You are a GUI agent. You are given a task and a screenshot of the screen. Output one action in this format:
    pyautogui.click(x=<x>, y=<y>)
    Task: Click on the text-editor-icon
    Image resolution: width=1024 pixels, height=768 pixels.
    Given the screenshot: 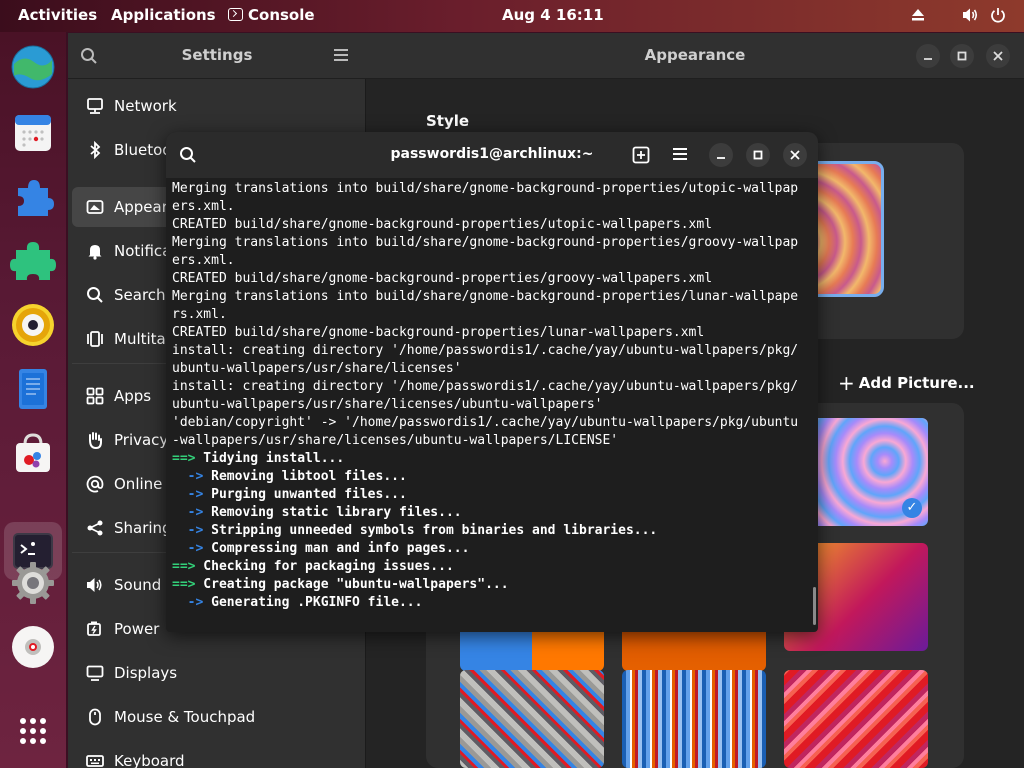 What is the action you would take?
    pyautogui.click(x=33, y=389)
    